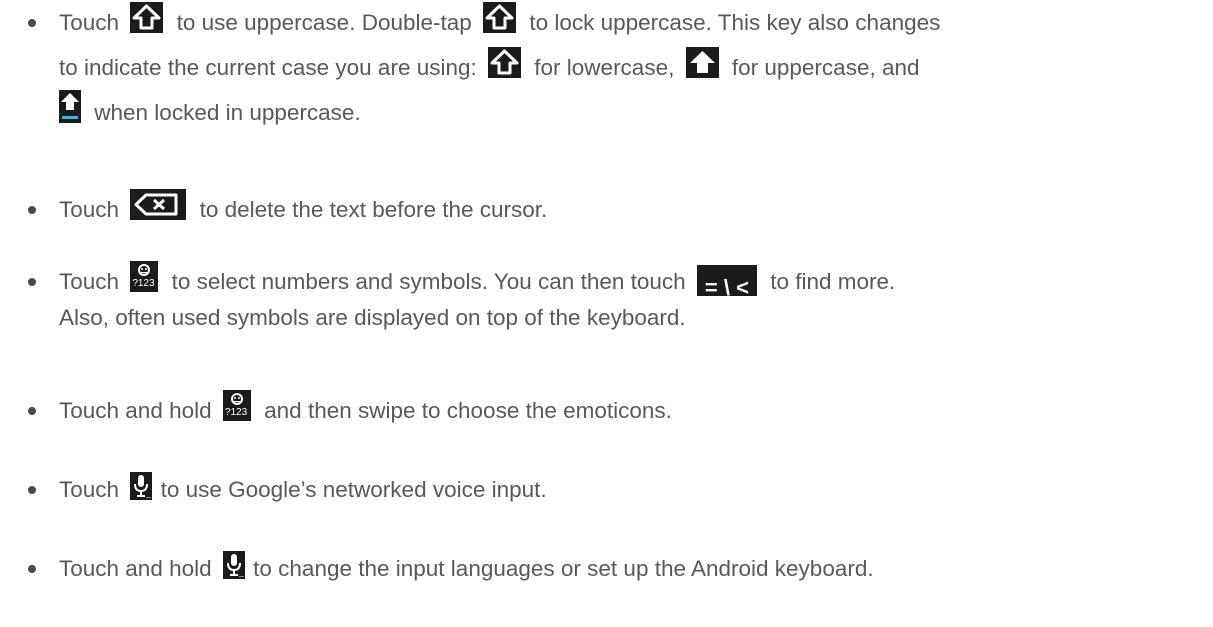  I want to click on text: for uppercase, and, so click(825, 67).